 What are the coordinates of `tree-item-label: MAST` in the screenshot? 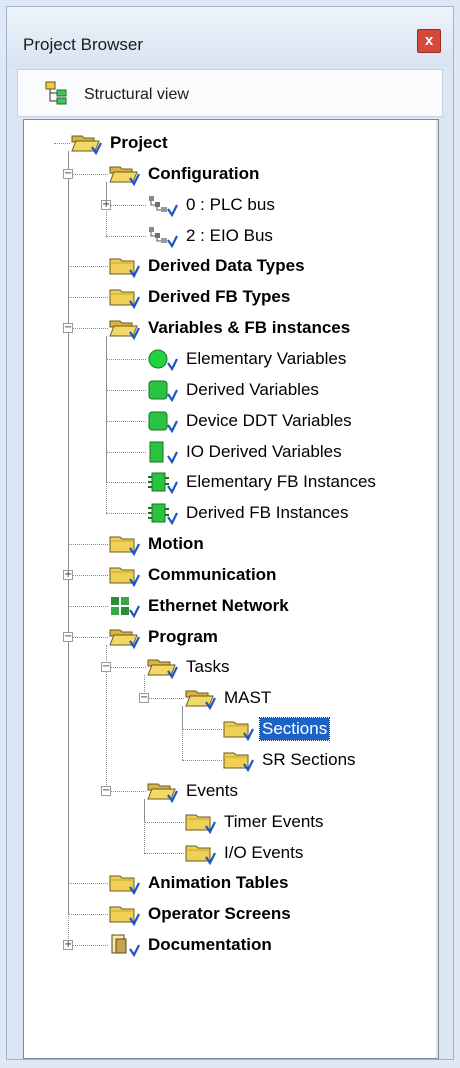 It's located at (248, 698).